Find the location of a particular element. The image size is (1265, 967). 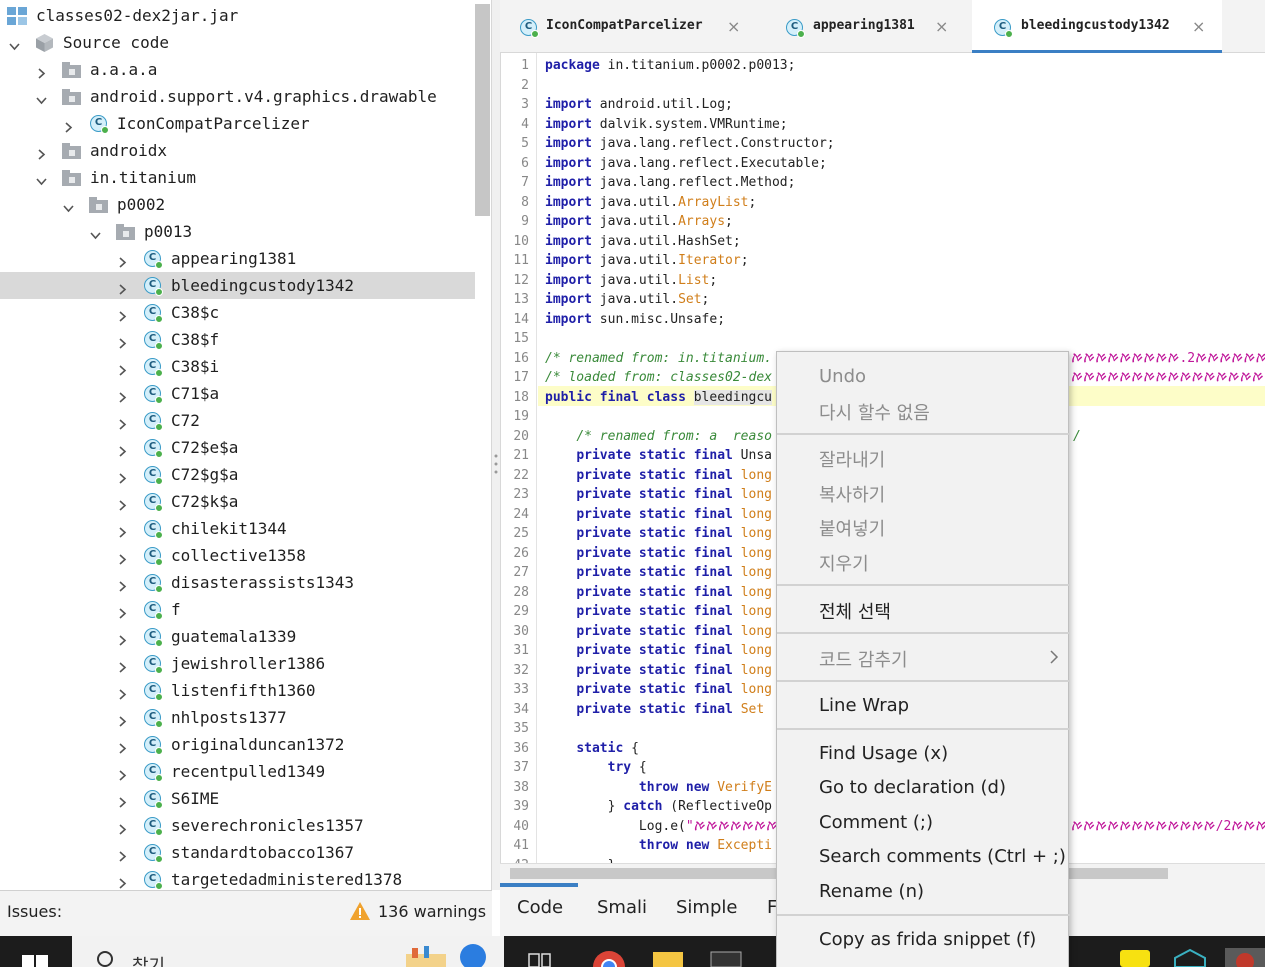

code-line: import android.util.Log; is located at coordinates (639, 105).